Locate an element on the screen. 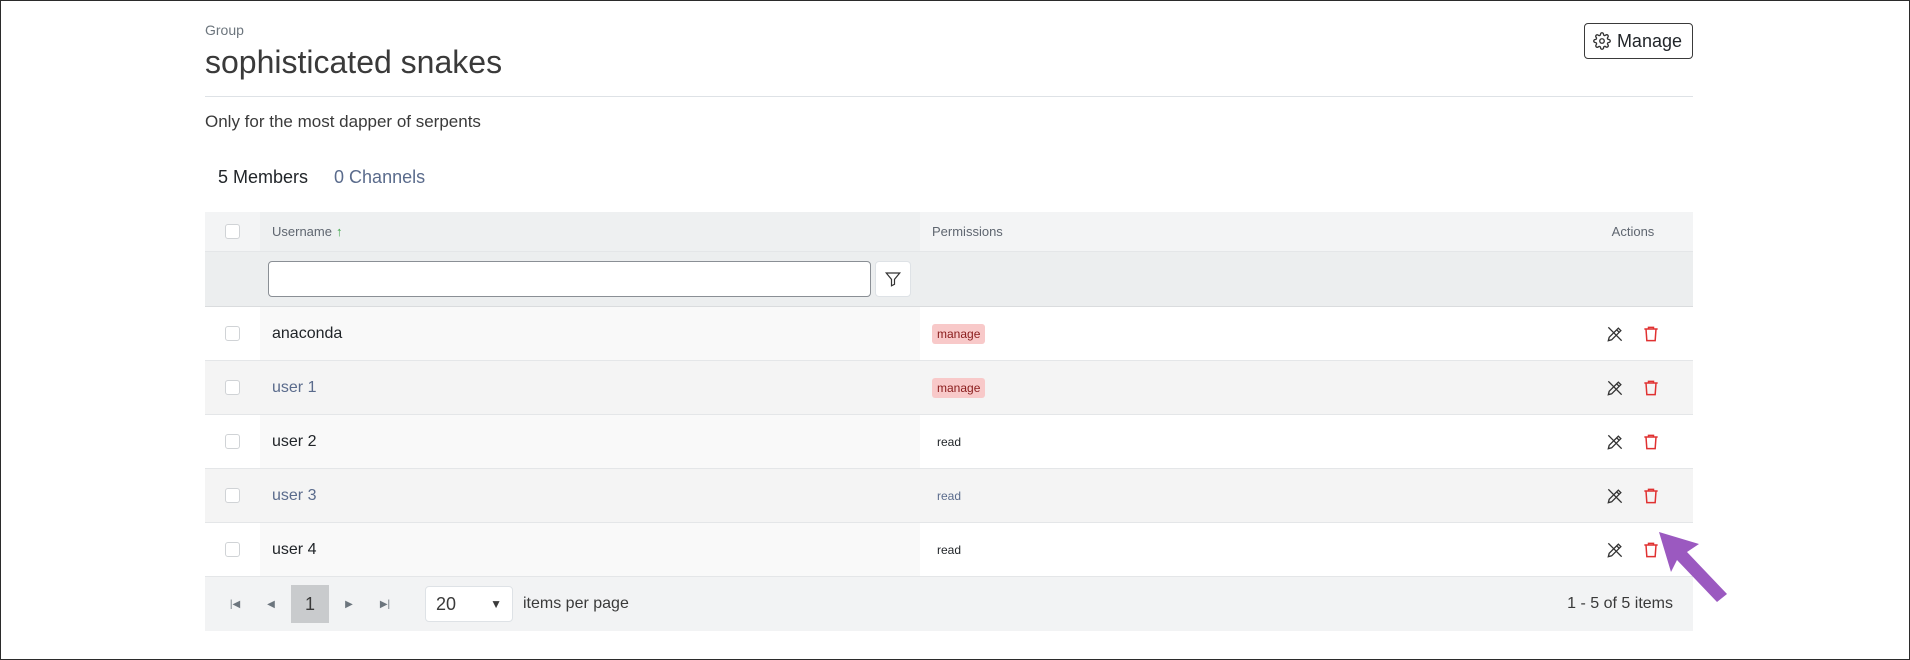  last-page-icon: ▶| is located at coordinates (385, 604).